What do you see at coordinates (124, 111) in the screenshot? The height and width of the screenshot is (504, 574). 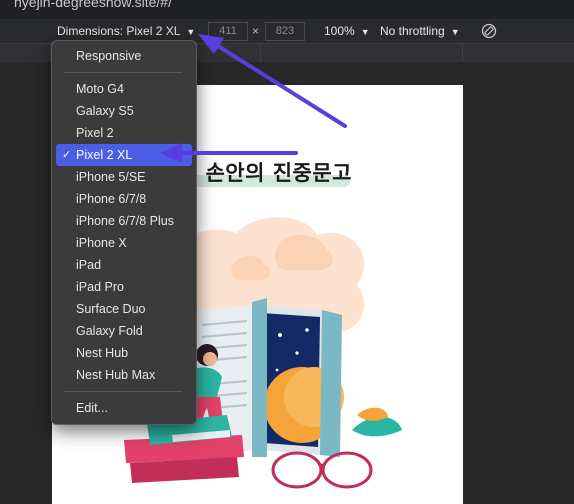 I see `menu-item-device: Galaxy S5` at bounding box center [124, 111].